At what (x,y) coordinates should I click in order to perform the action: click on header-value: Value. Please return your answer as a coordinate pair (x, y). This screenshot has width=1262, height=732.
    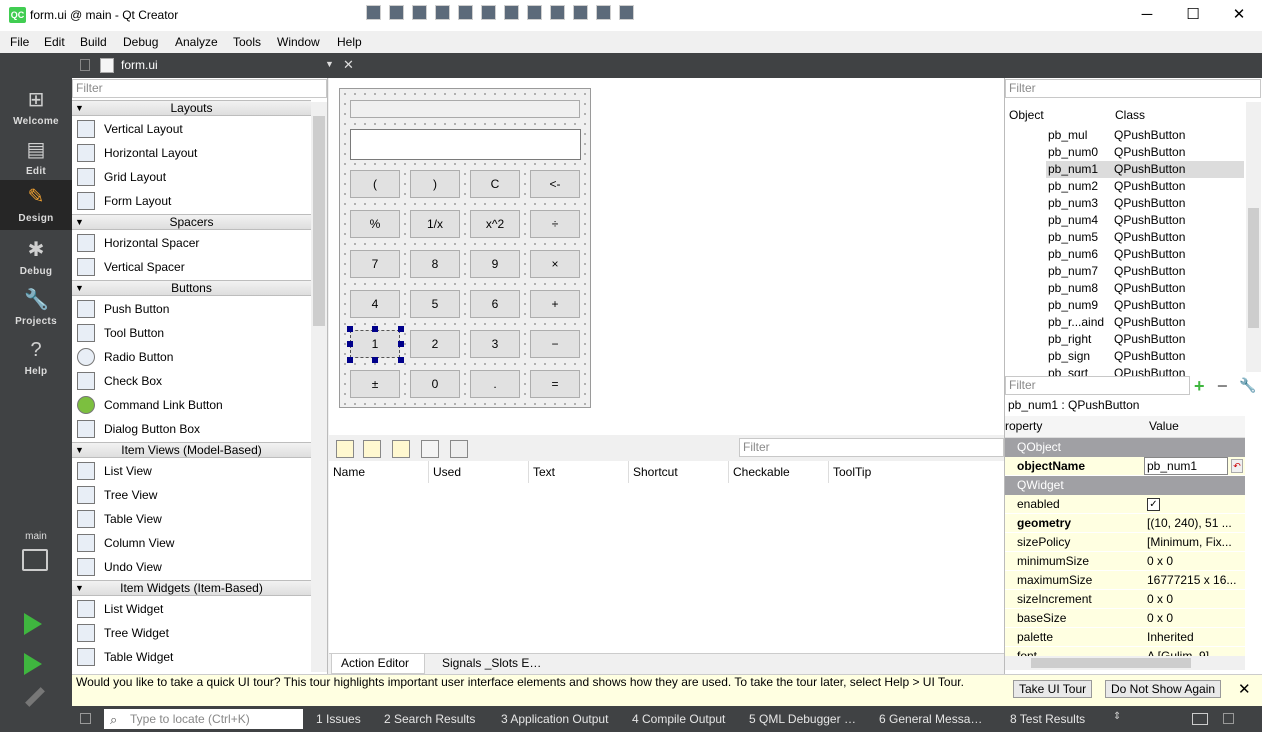
    Looking at the image, I should click on (1164, 426).